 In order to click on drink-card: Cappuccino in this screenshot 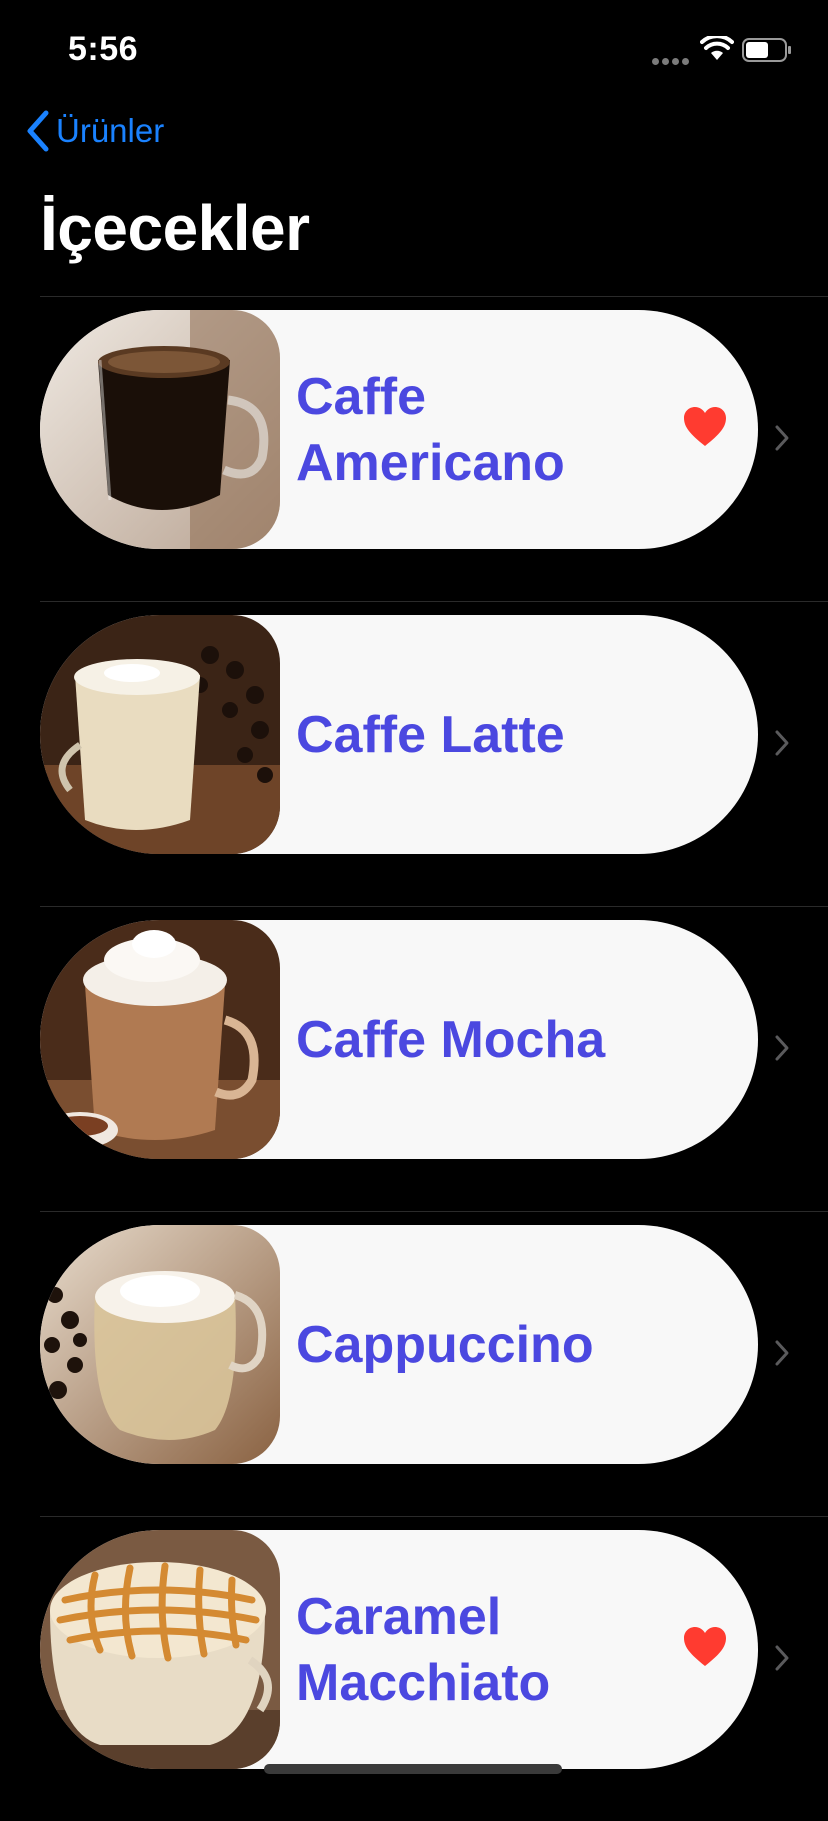, I will do `click(399, 1344)`.